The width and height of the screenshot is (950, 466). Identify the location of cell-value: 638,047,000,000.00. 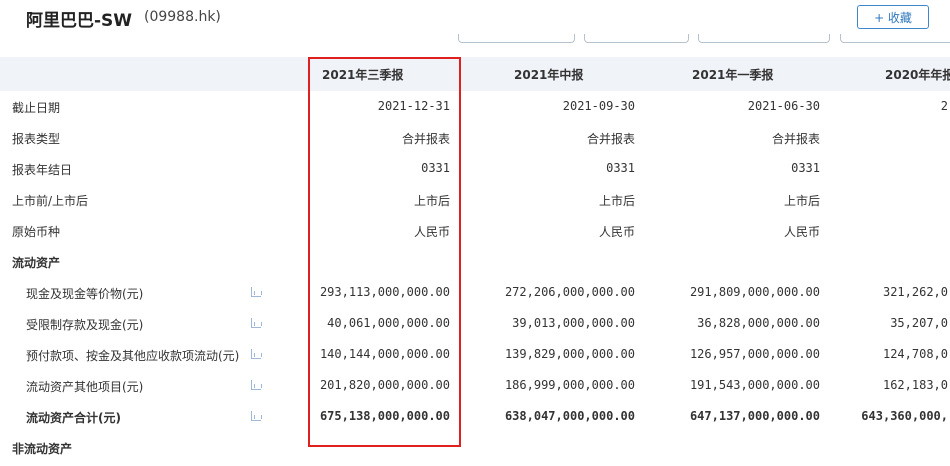
(569, 416).